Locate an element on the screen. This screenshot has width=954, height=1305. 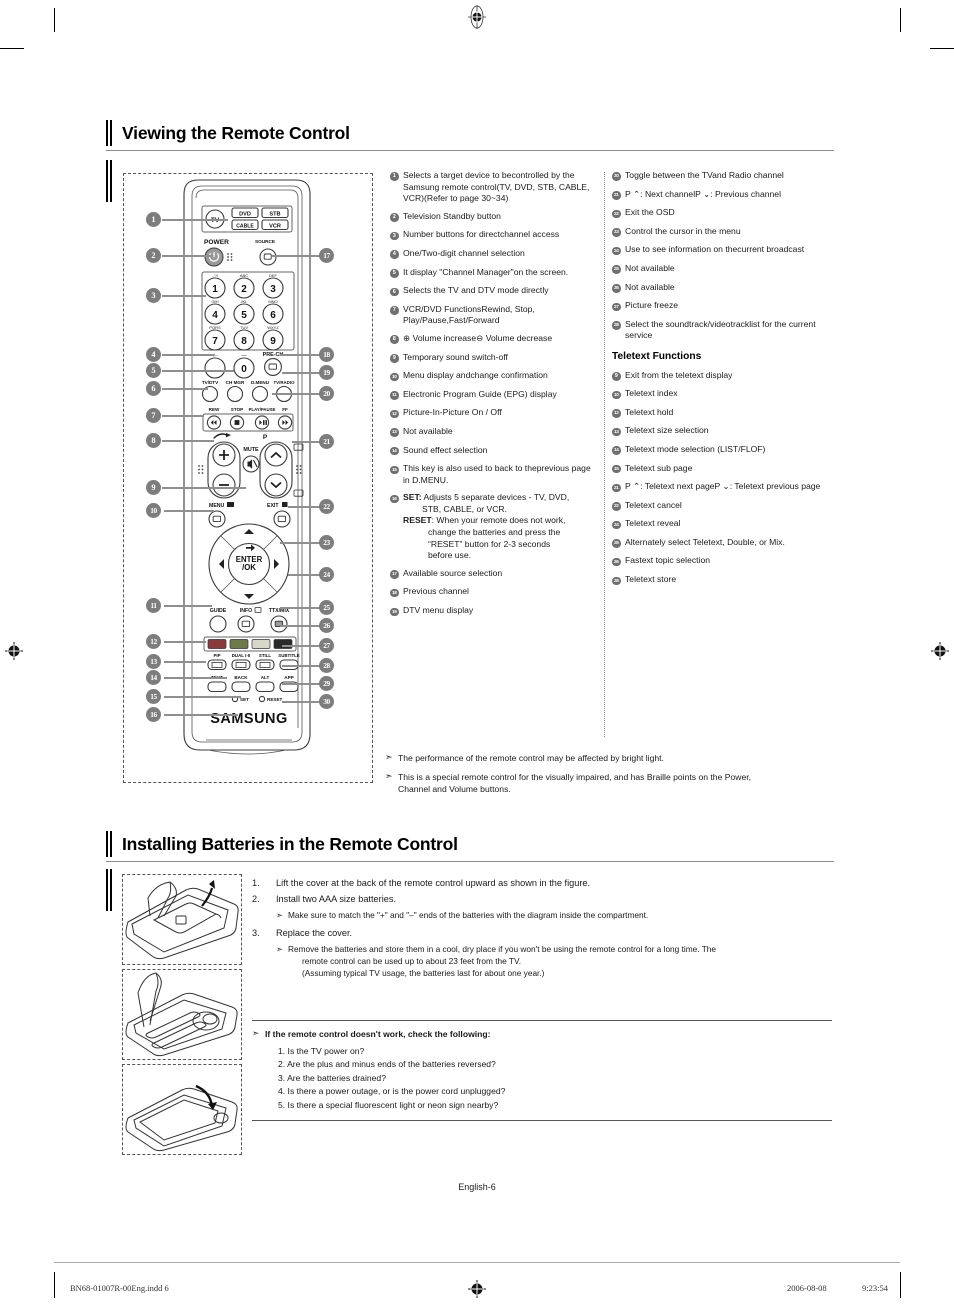
function-line: Not available is located at coordinates (650, 267).